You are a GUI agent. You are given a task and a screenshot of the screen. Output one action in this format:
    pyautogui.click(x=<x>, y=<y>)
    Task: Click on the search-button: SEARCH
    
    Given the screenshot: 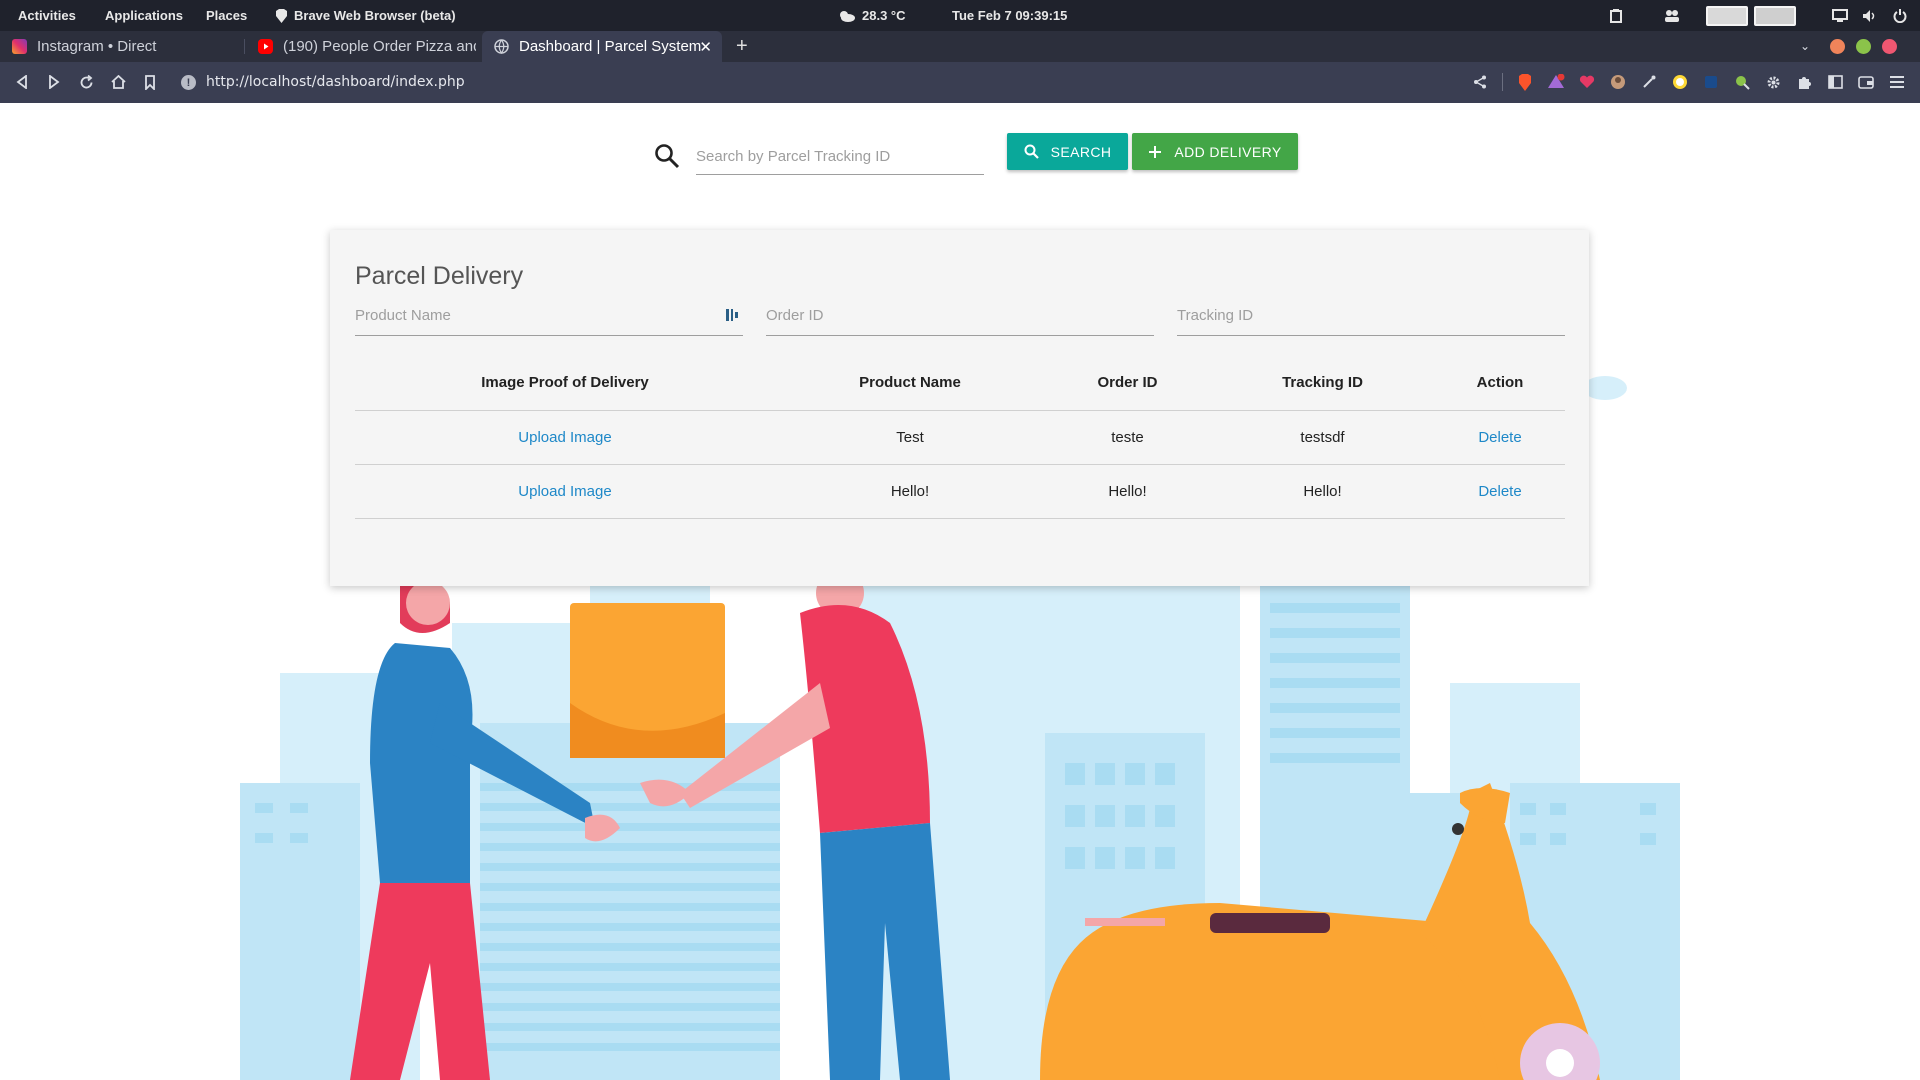 What is the action you would take?
    pyautogui.click(x=1067, y=151)
    